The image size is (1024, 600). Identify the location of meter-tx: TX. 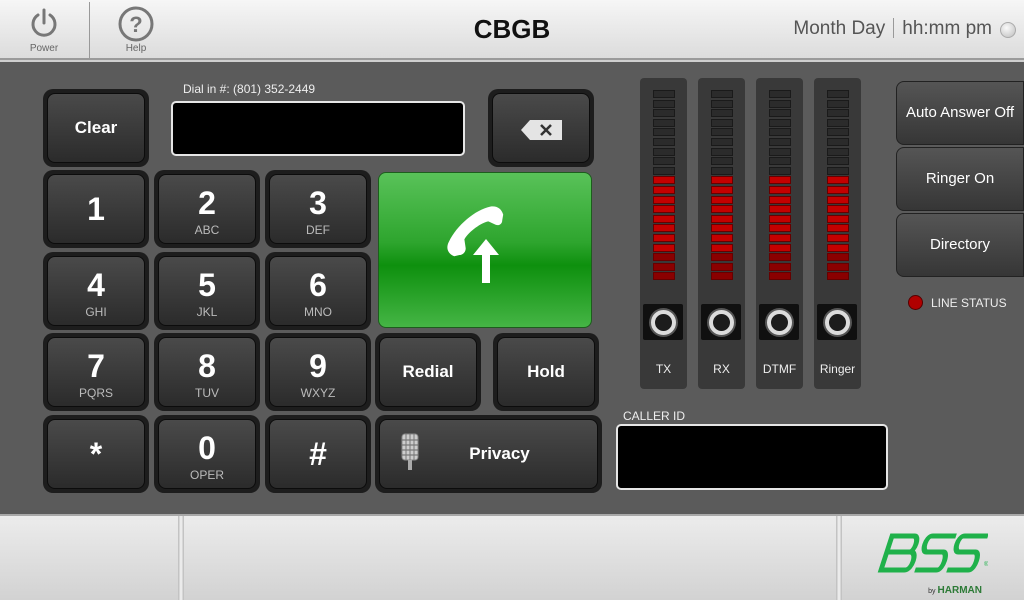
(663, 233).